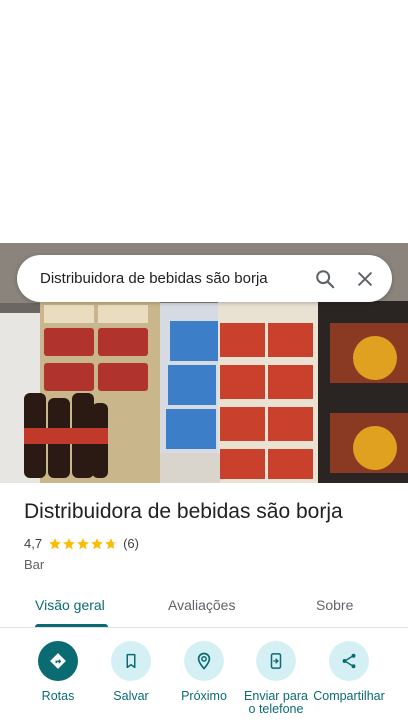  I want to click on place-category: Bar, so click(34, 564).